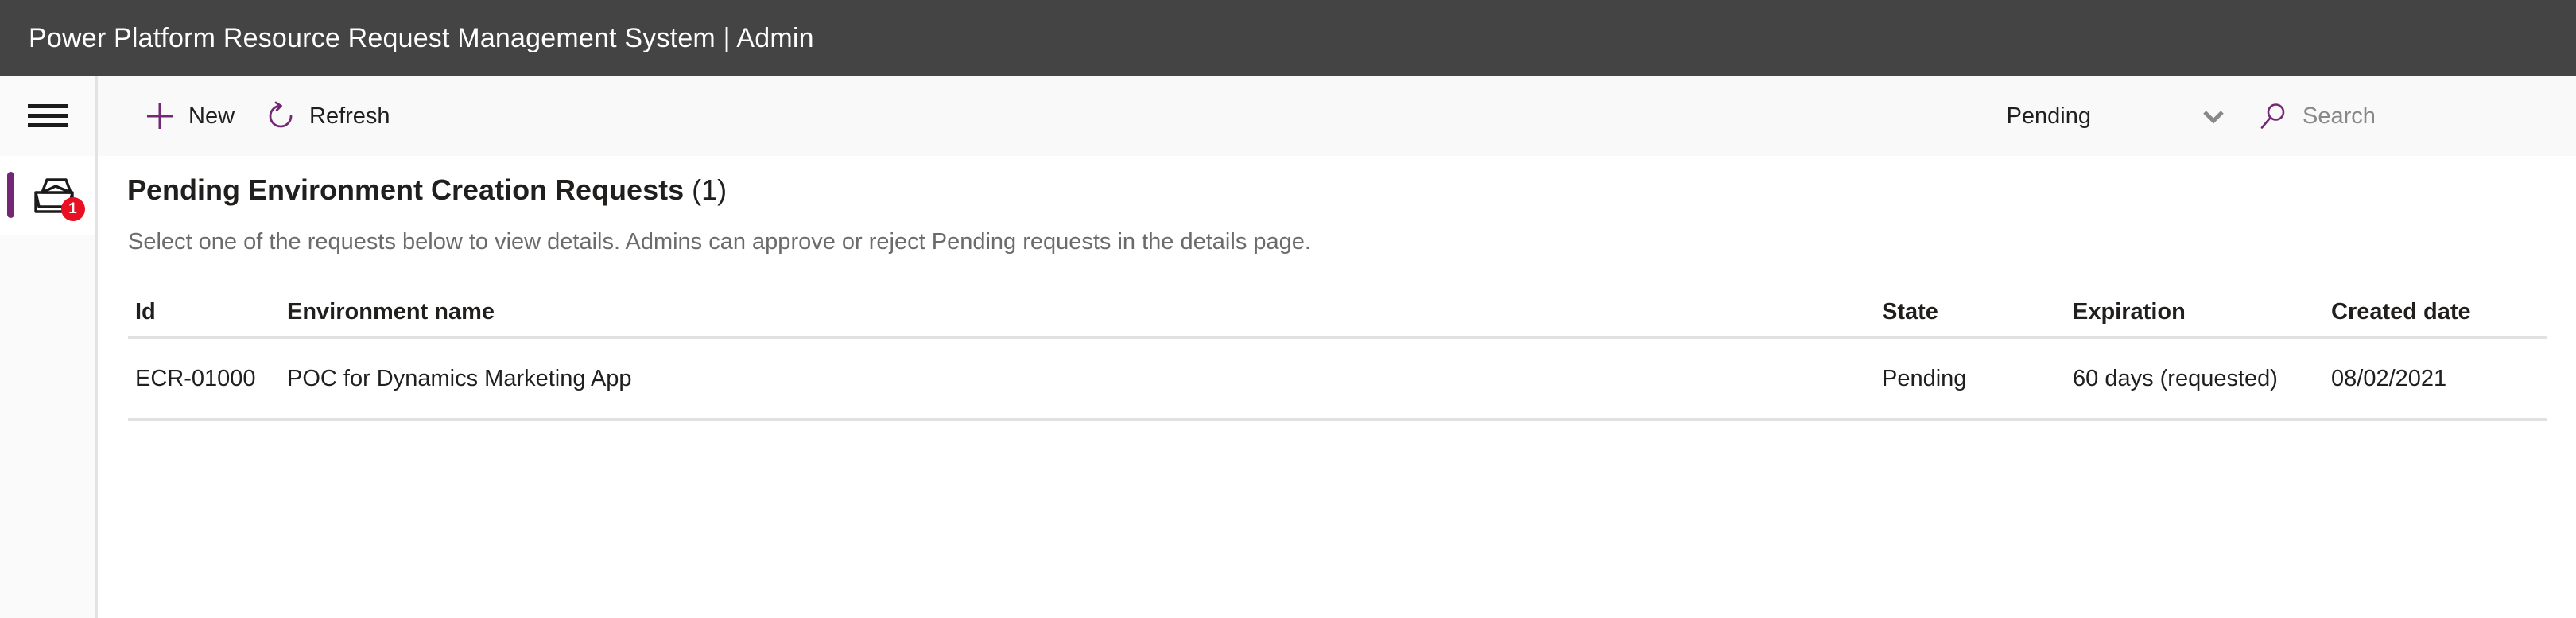 The image size is (2576, 618). Describe the element at coordinates (2213, 116) in the screenshot. I see `chevron-down-icon` at that location.